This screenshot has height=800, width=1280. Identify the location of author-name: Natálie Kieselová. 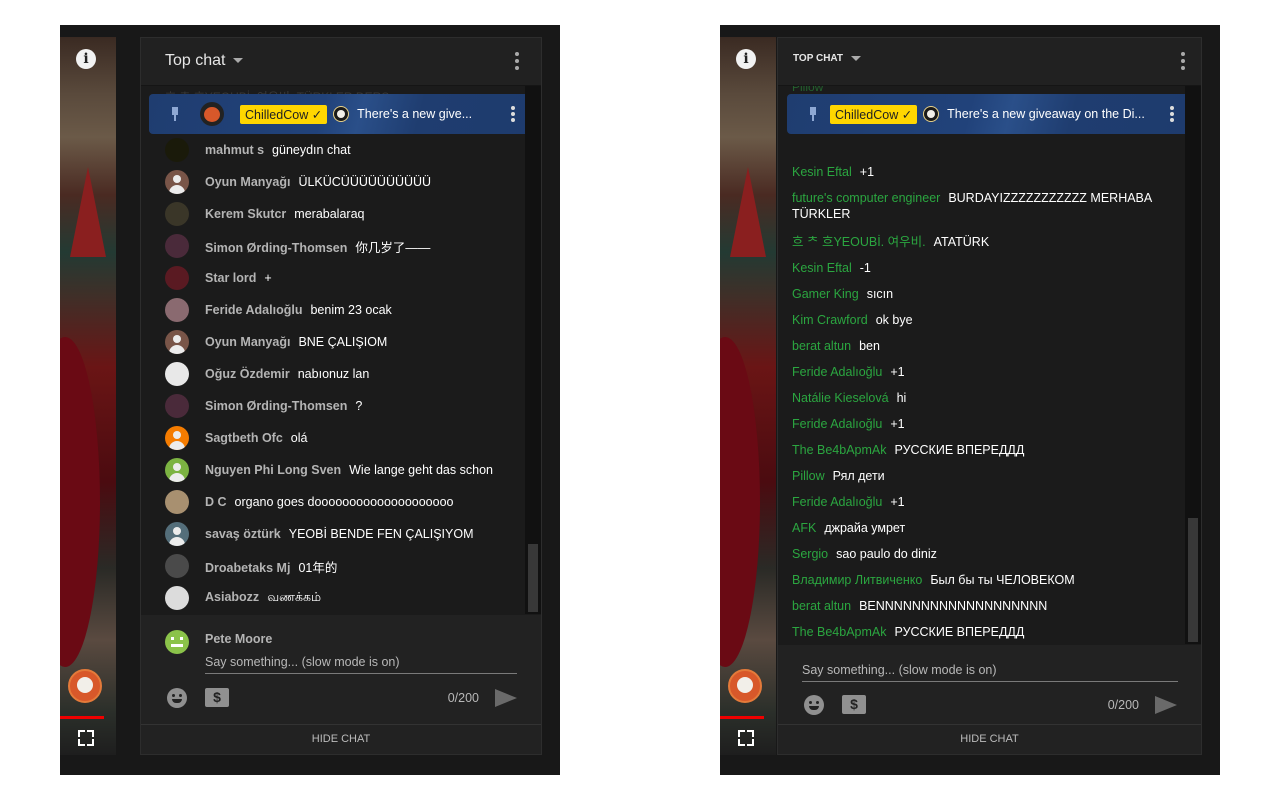
(840, 398).